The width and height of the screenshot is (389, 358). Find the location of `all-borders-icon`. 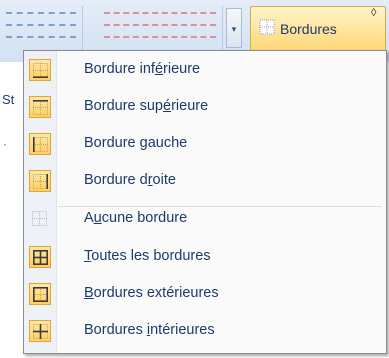

all-borders-icon is located at coordinates (40, 257).